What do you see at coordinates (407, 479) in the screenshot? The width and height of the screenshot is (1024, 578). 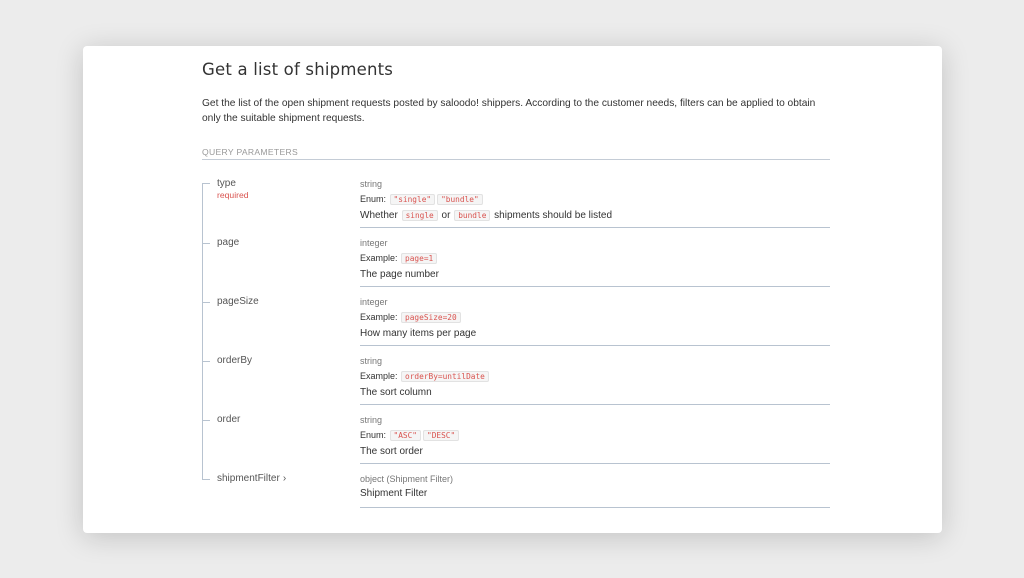 I see `param-type: object (Shipment Filter)` at bounding box center [407, 479].